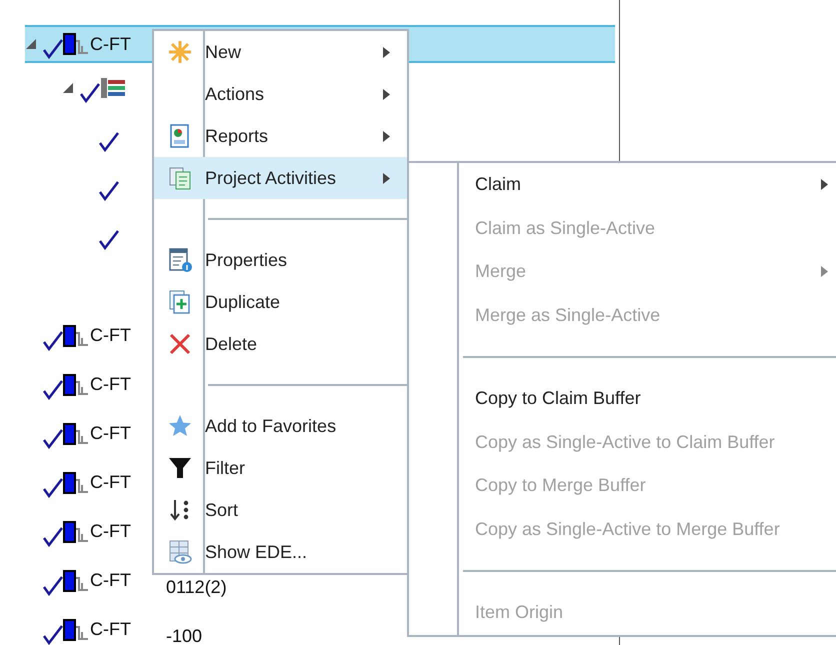 Image resolution: width=836 pixels, height=645 pixels. I want to click on node-detail: 0112(2), so click(196, 587).